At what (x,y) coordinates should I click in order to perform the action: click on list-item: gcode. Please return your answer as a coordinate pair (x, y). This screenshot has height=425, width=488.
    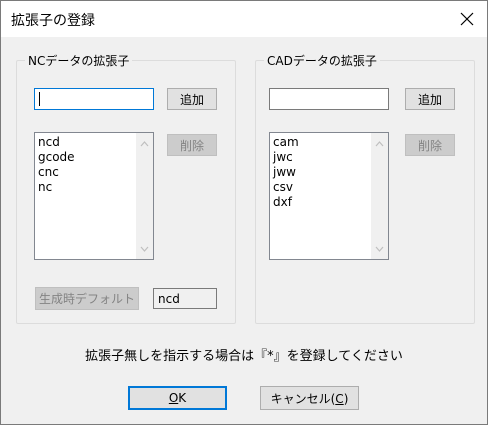
    Looking at the image, I should click on (56, 157).